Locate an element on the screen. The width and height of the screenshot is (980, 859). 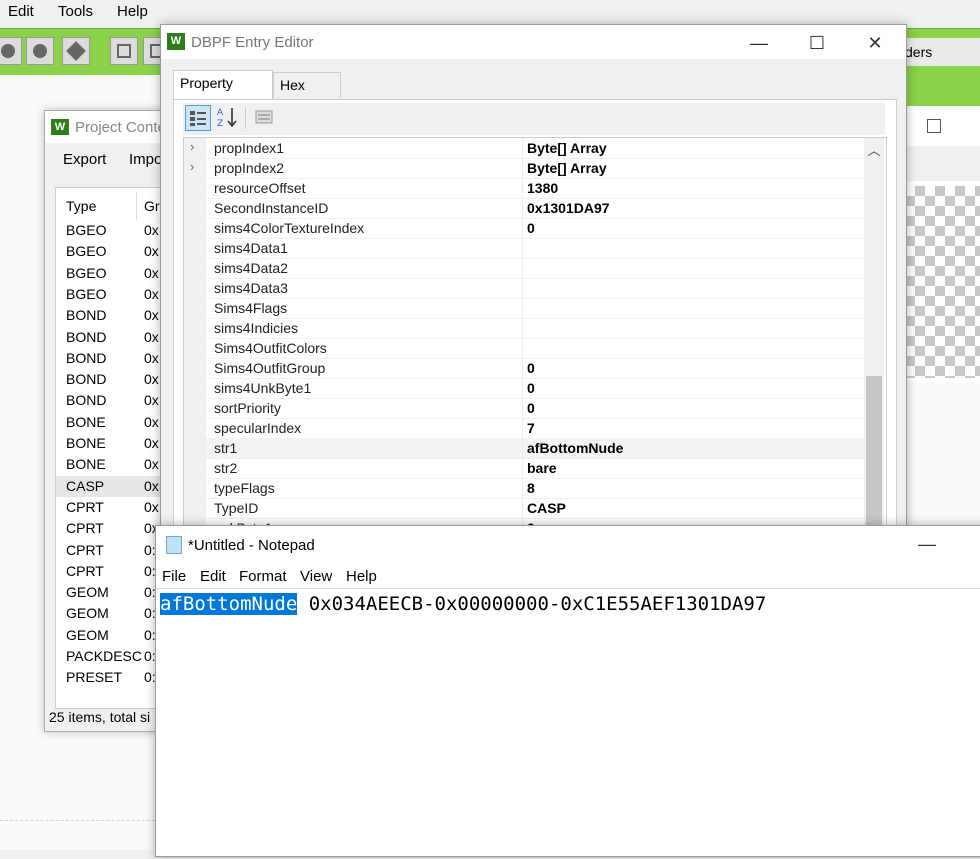
property-value: 0x1301DA97 is located at coordinates (568, 208).